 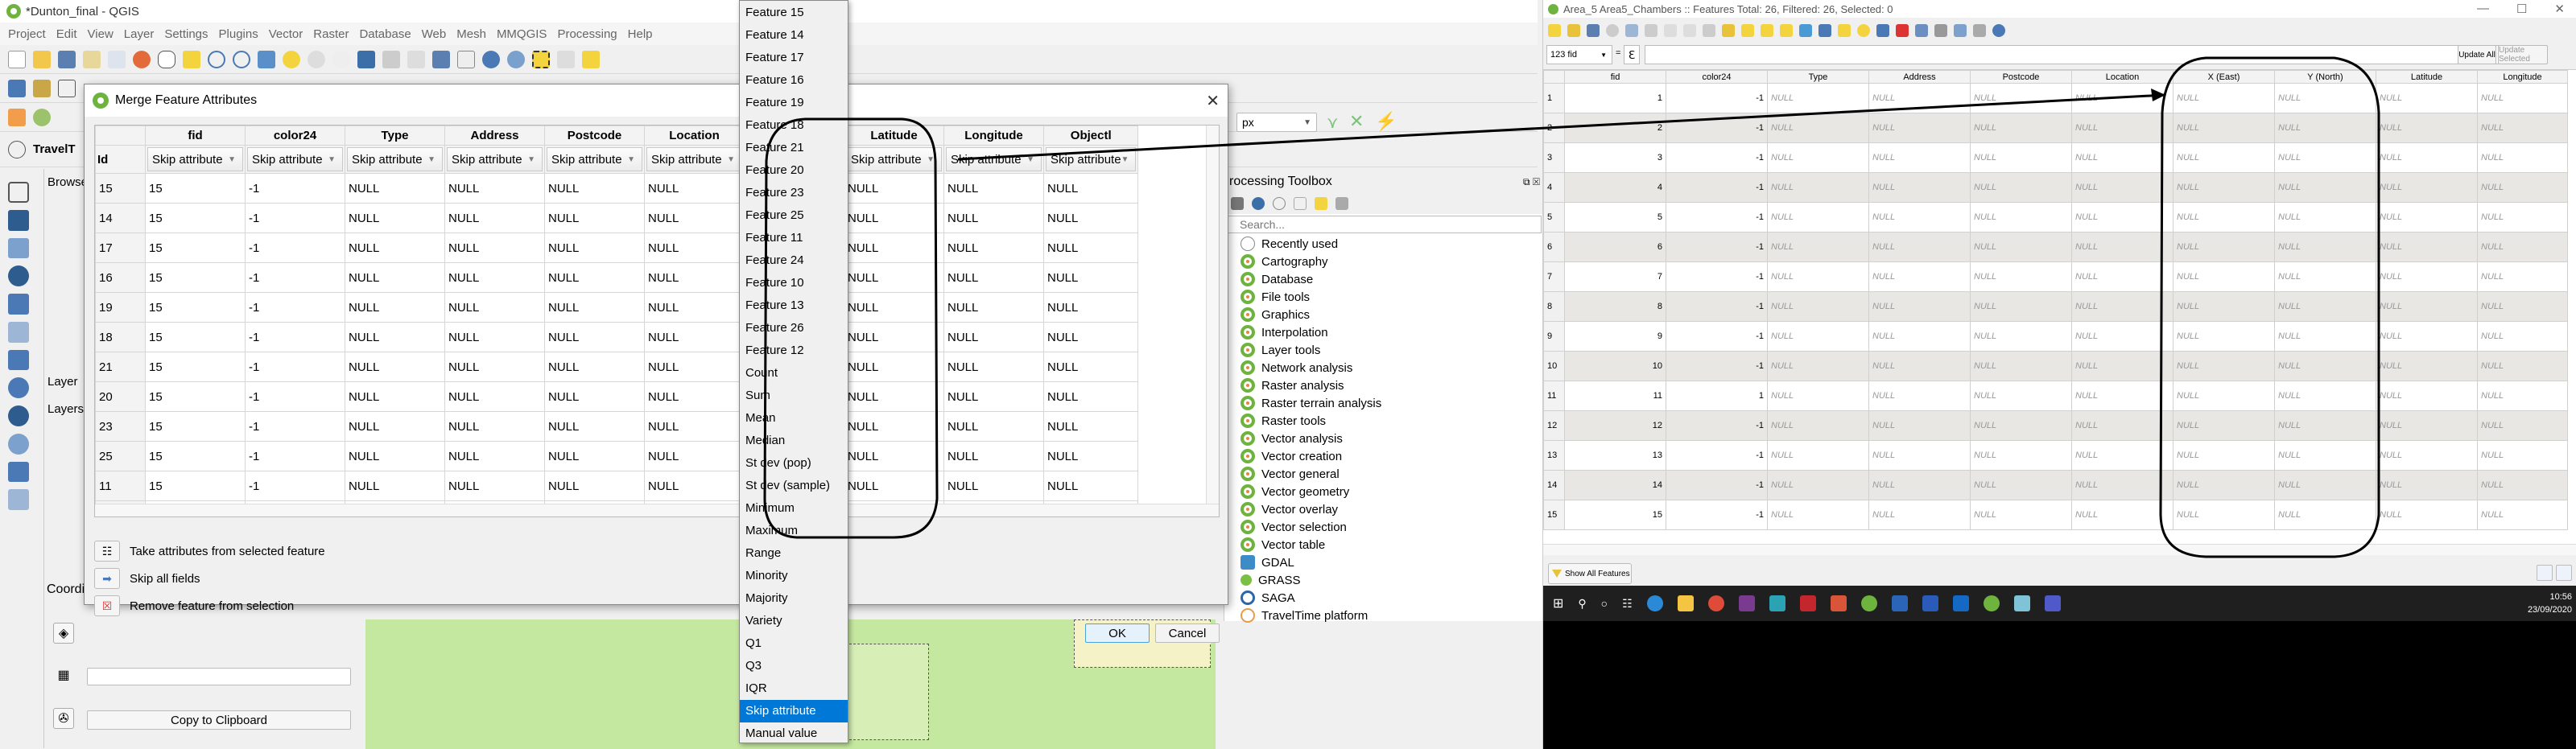 What do you see at coordinates (17, 88) in the screenshot?
I see `data-source-manager-icon` at bounding box center [17, 88].